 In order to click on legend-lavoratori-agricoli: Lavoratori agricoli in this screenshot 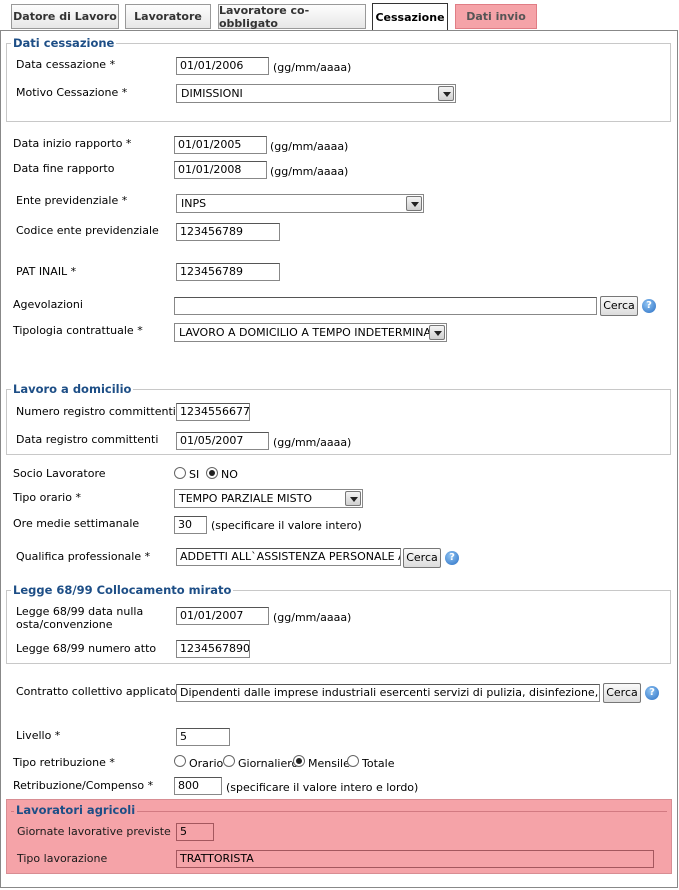, I will do `click(76, 810)`.